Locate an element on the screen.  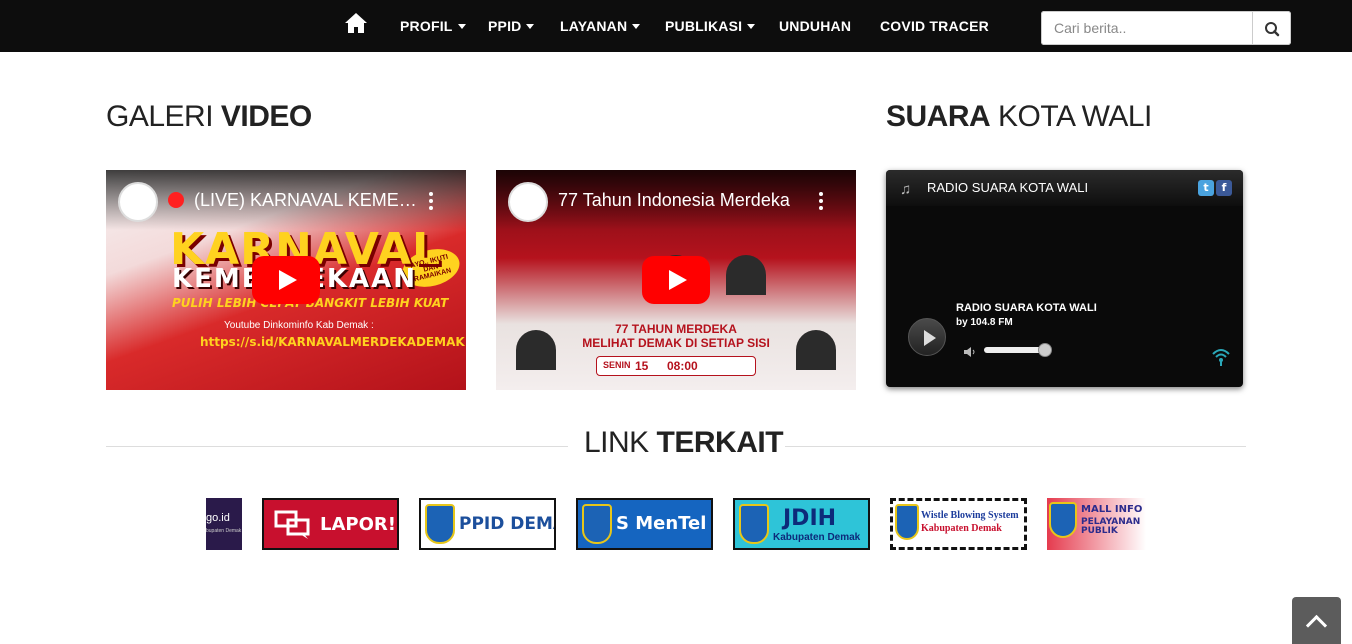
thumb-subline: MELIHAT DEMAK DI SETIAP SISI is located at coordinates (676, 343).